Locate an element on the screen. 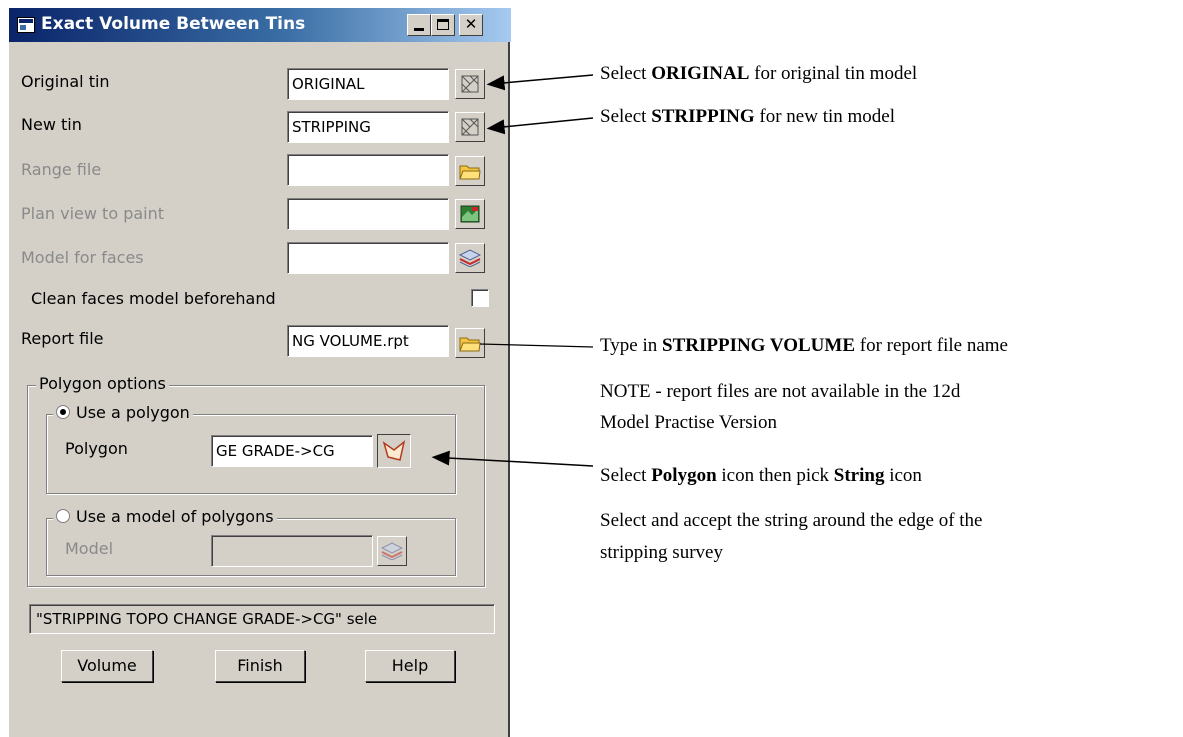  radio-unselected-icon is located at coordinates (63, 516).